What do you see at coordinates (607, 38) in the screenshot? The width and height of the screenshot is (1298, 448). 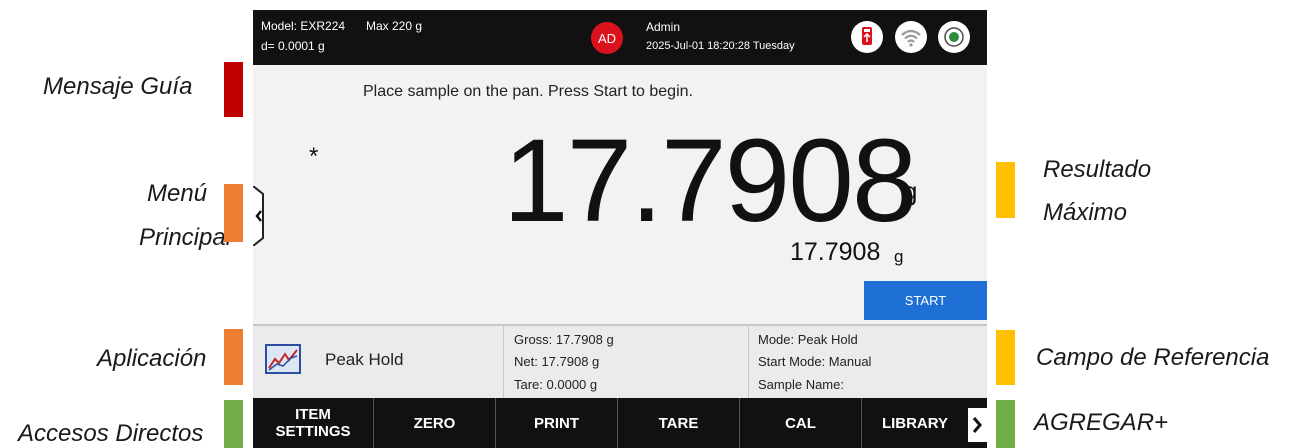 I see `user-avatar: AD` at bounding box center [607, 38].